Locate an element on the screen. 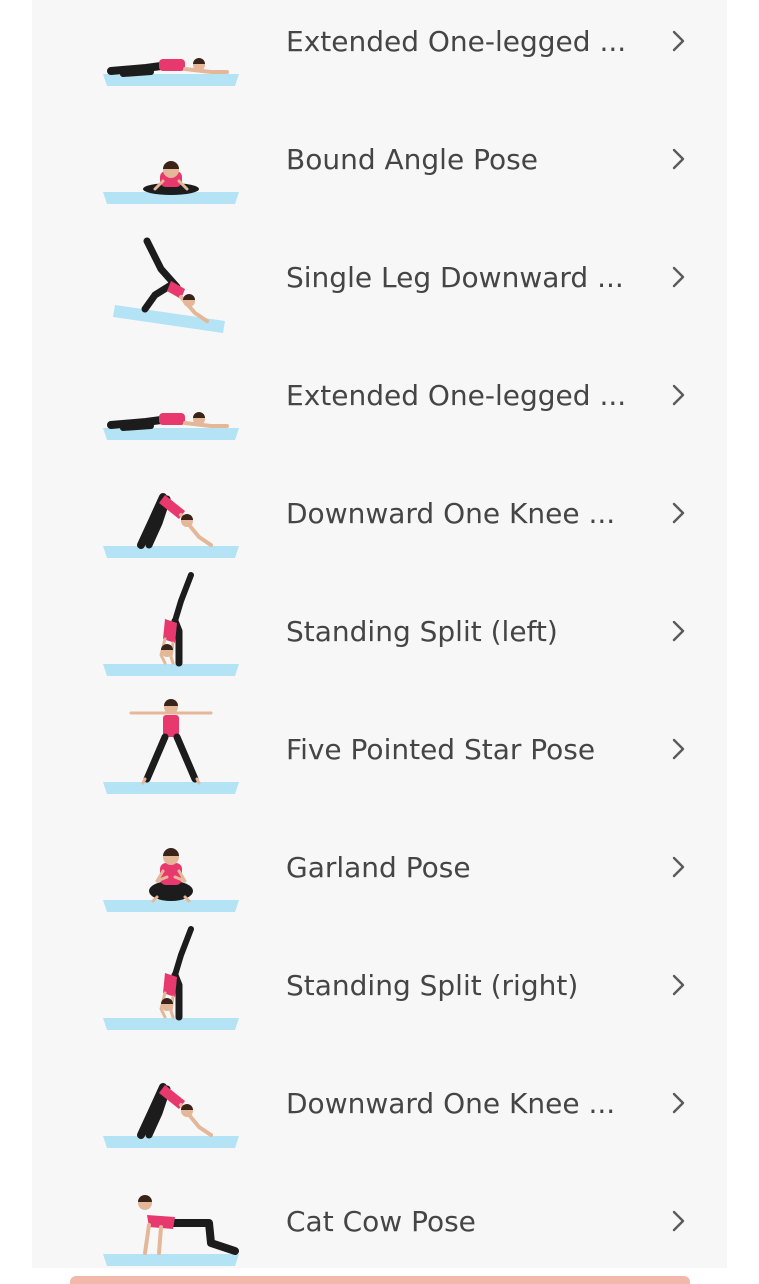 The width and height of the screenshot is (759, 1284). garland-pose-icon is located at coordinates (171, 867).